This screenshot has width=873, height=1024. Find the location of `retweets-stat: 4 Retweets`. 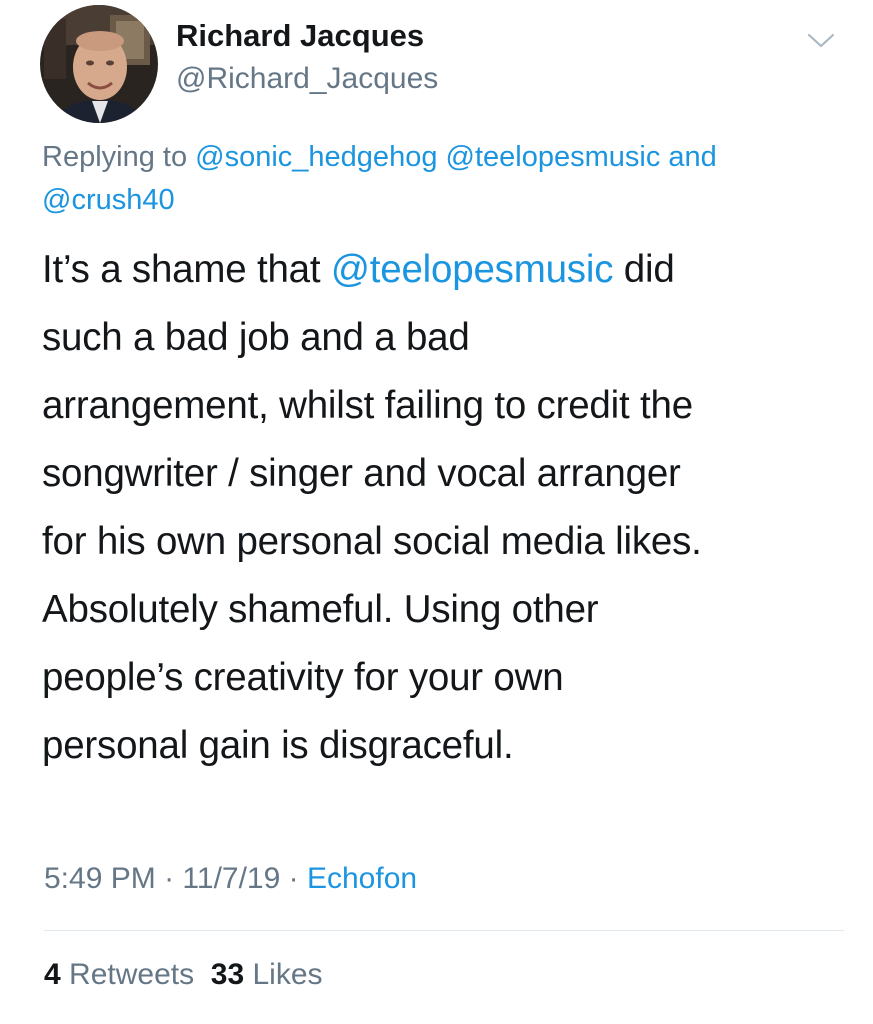

retweets-stat: 4 Retweets is located at coordinates (119, 974).